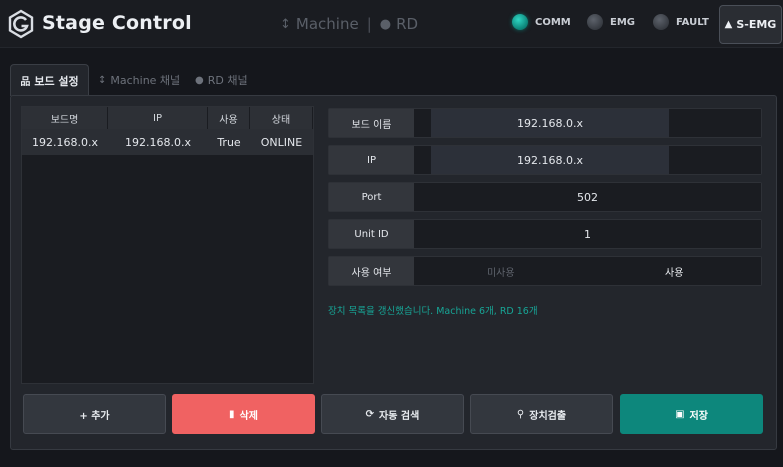 The image size is (783, 467). I want to click on status-fault: FAULT, so click(681, 22).